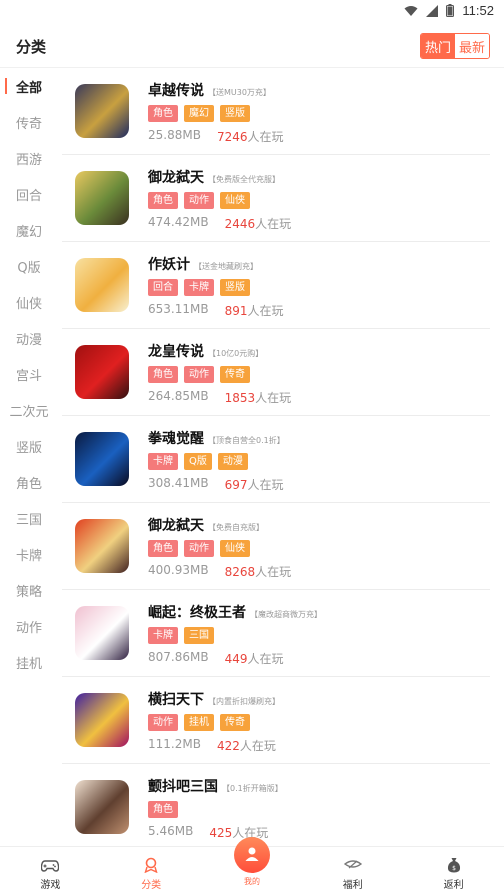  What do you see at coordinates (169, 264) in the screenshot?
I see `game-name: 作妖计` at bounding box center [169, 264].